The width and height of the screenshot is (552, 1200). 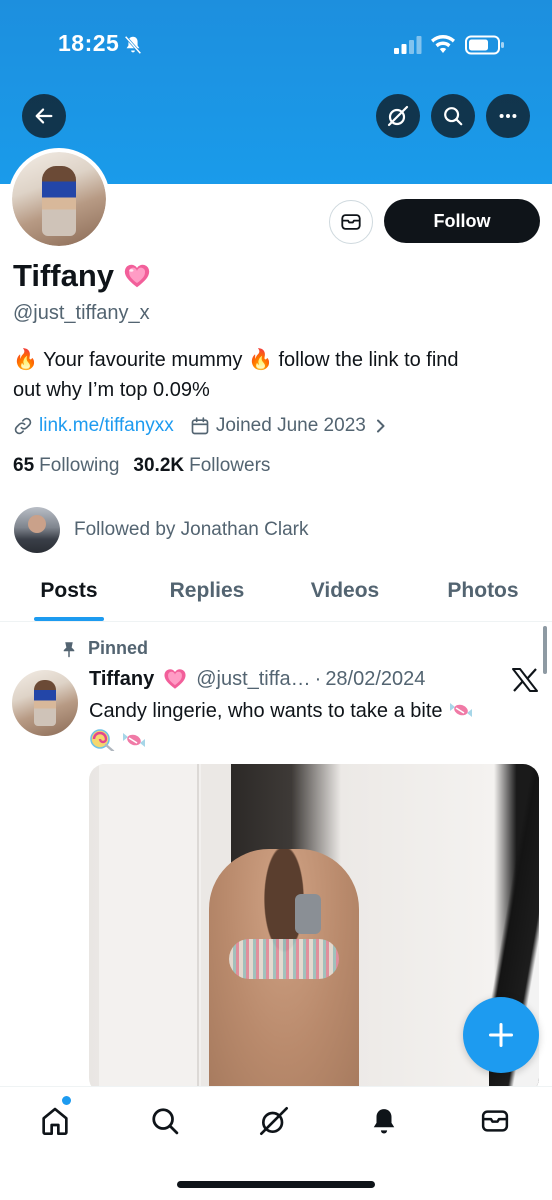 What do you see at coordinates (484, 45) in the screenshot?
I see `battery-icon` at bounding box center [484, 45].